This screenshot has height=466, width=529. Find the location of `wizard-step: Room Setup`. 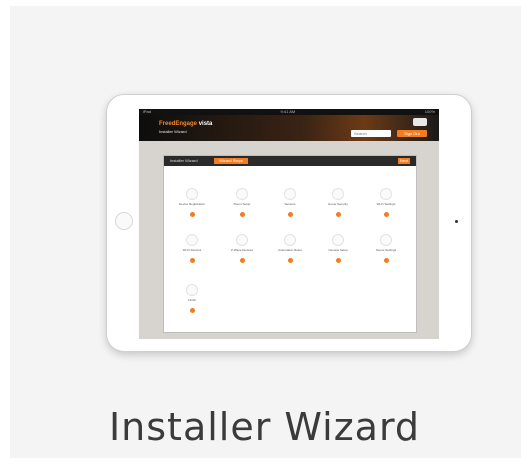

wizard-step: Room Setup is located at coordinates (242, 202).